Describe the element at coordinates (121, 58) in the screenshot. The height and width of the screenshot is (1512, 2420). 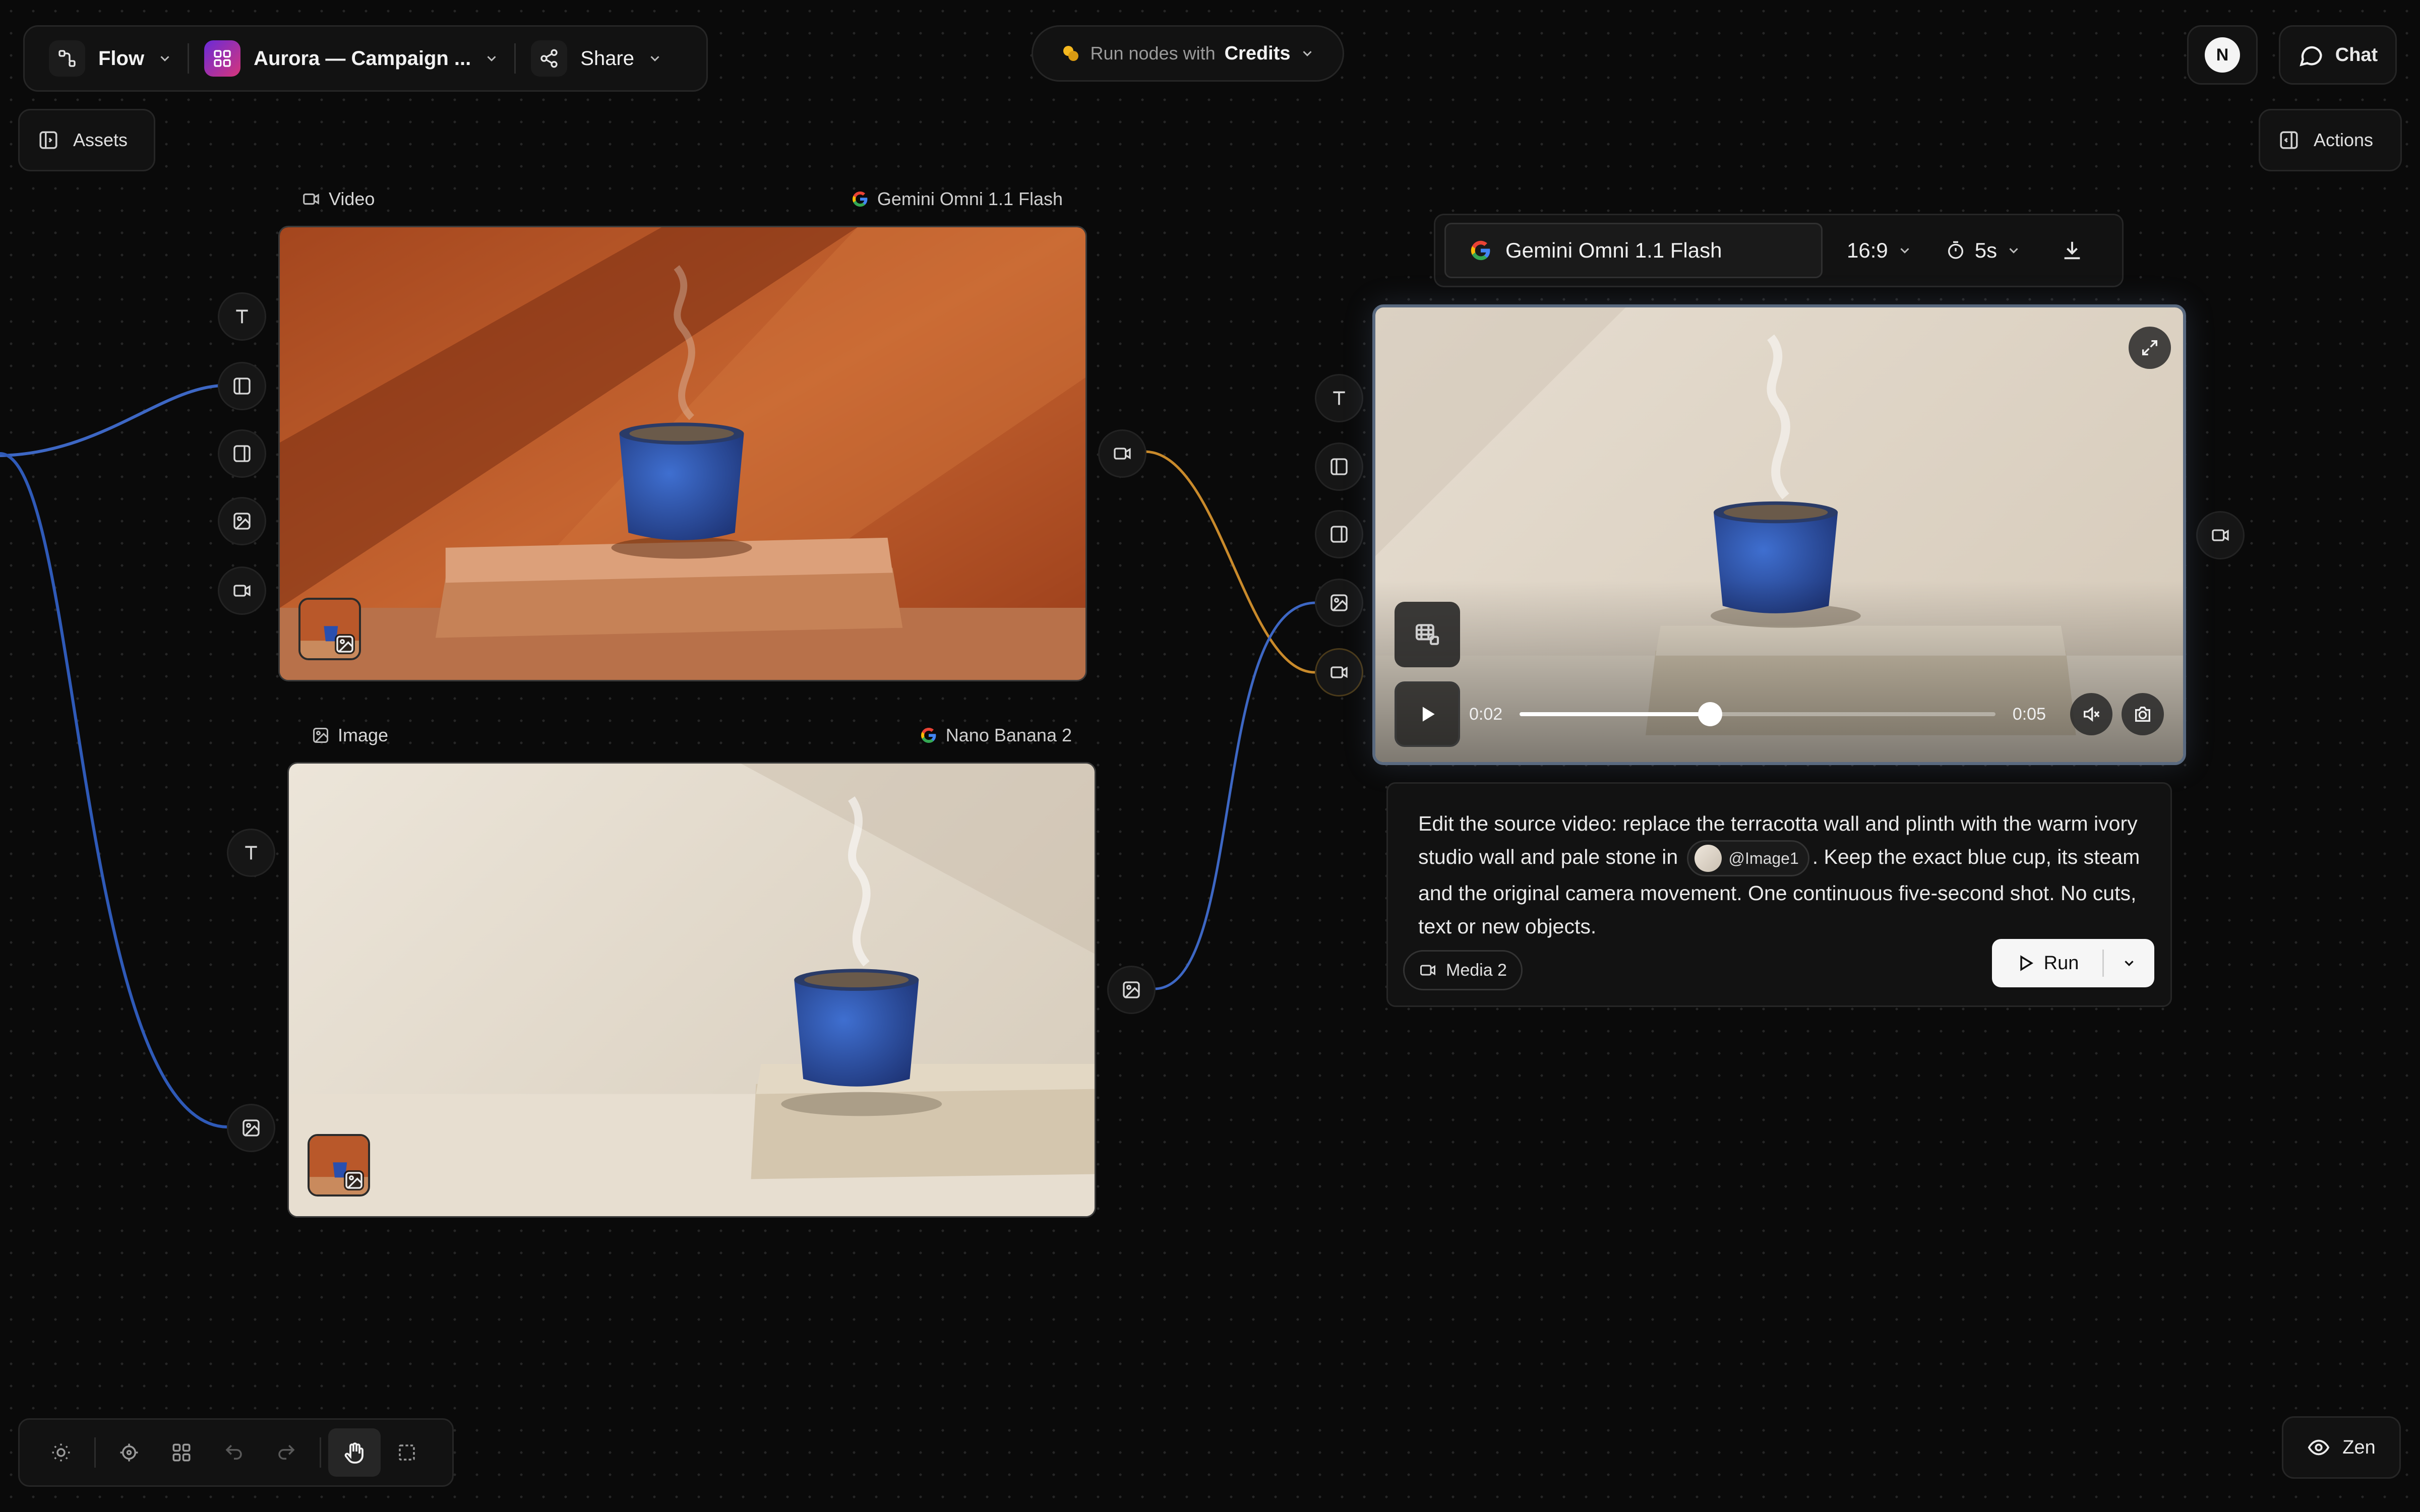
I see `flow-label: Flow` at that location.